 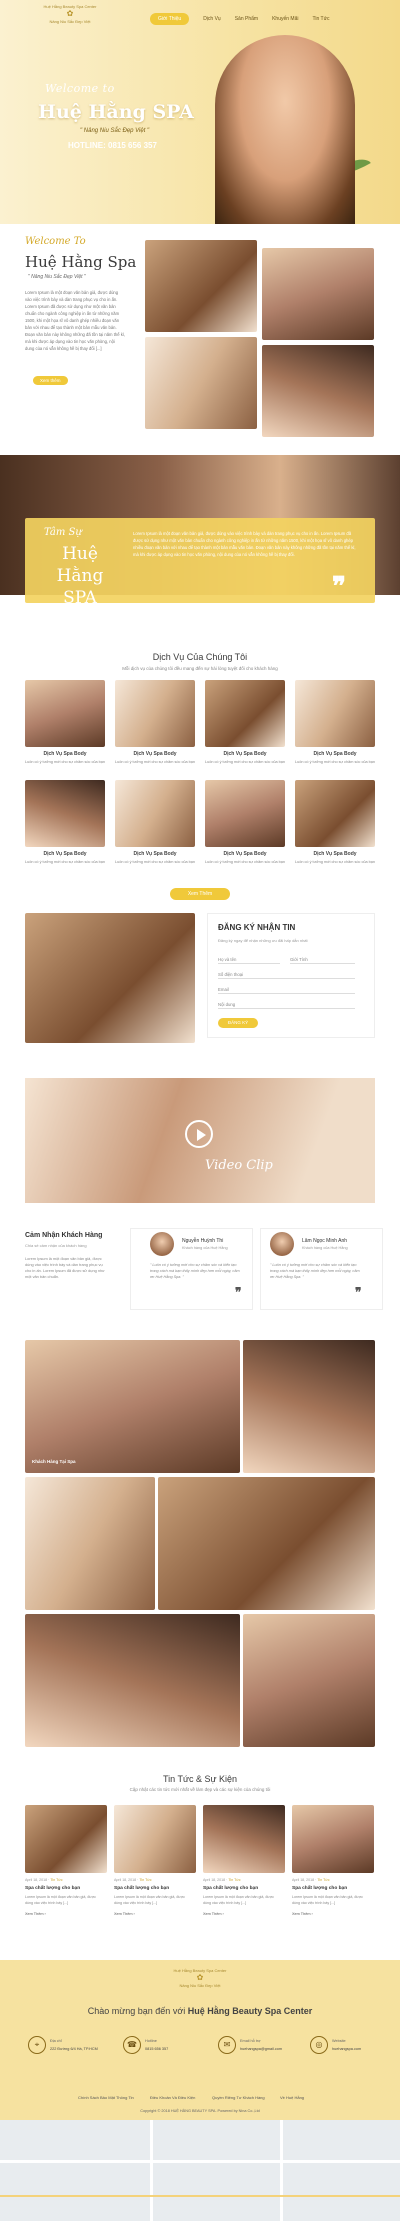 I want to click on register-button: ĐĂNG KÝ, so click(x=238, y=1023).